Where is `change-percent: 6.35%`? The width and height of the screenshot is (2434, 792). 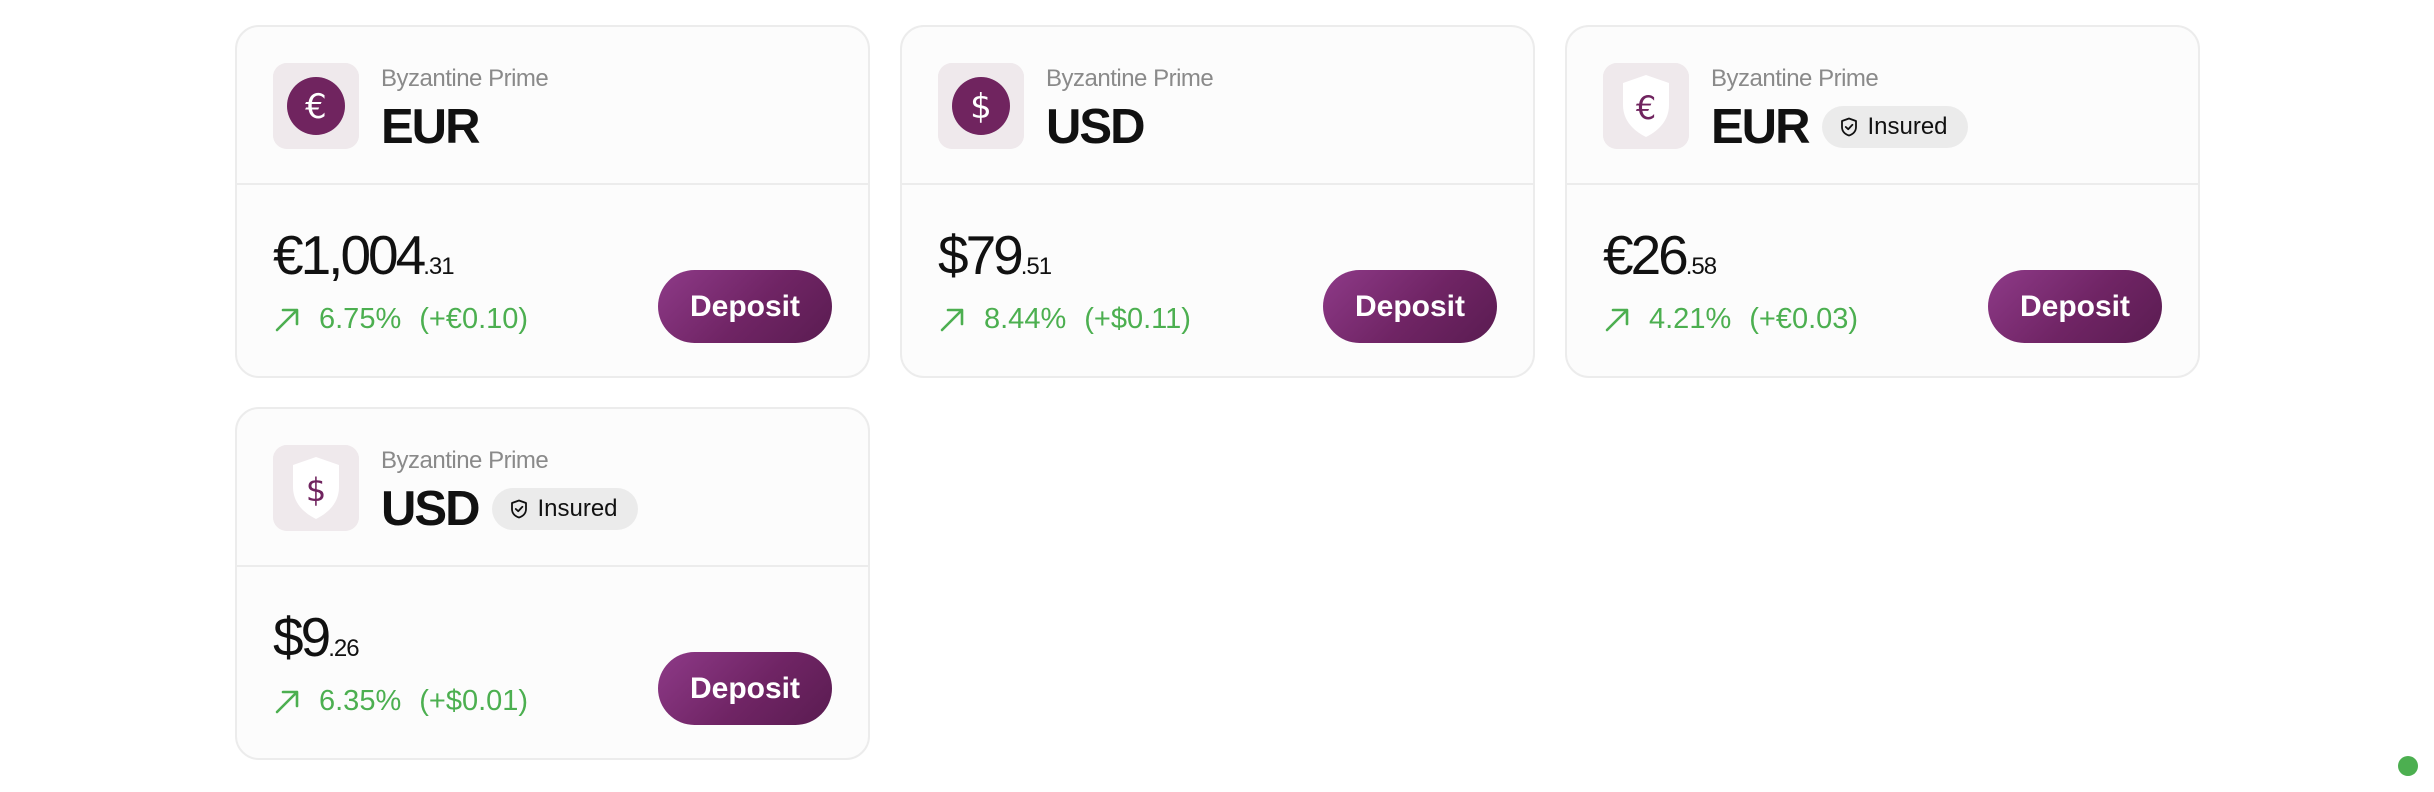
change-percent: 6.35% is located at coordinates (360, 701).